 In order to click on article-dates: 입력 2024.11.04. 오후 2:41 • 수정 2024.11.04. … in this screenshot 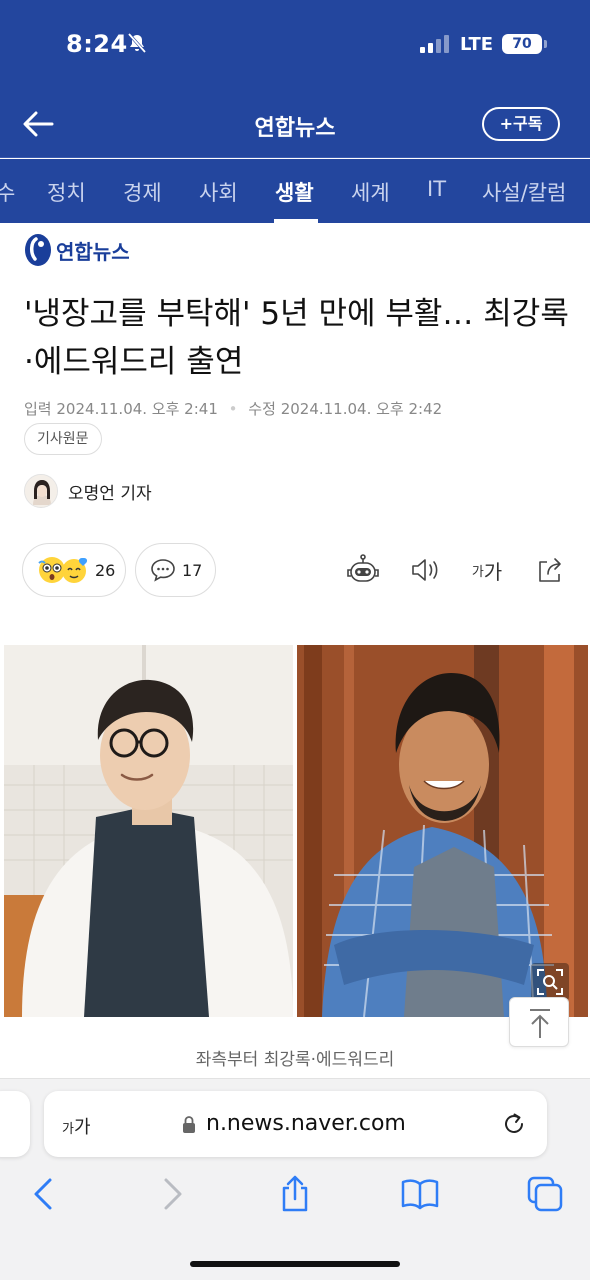, I will do `click(233, 408)`.